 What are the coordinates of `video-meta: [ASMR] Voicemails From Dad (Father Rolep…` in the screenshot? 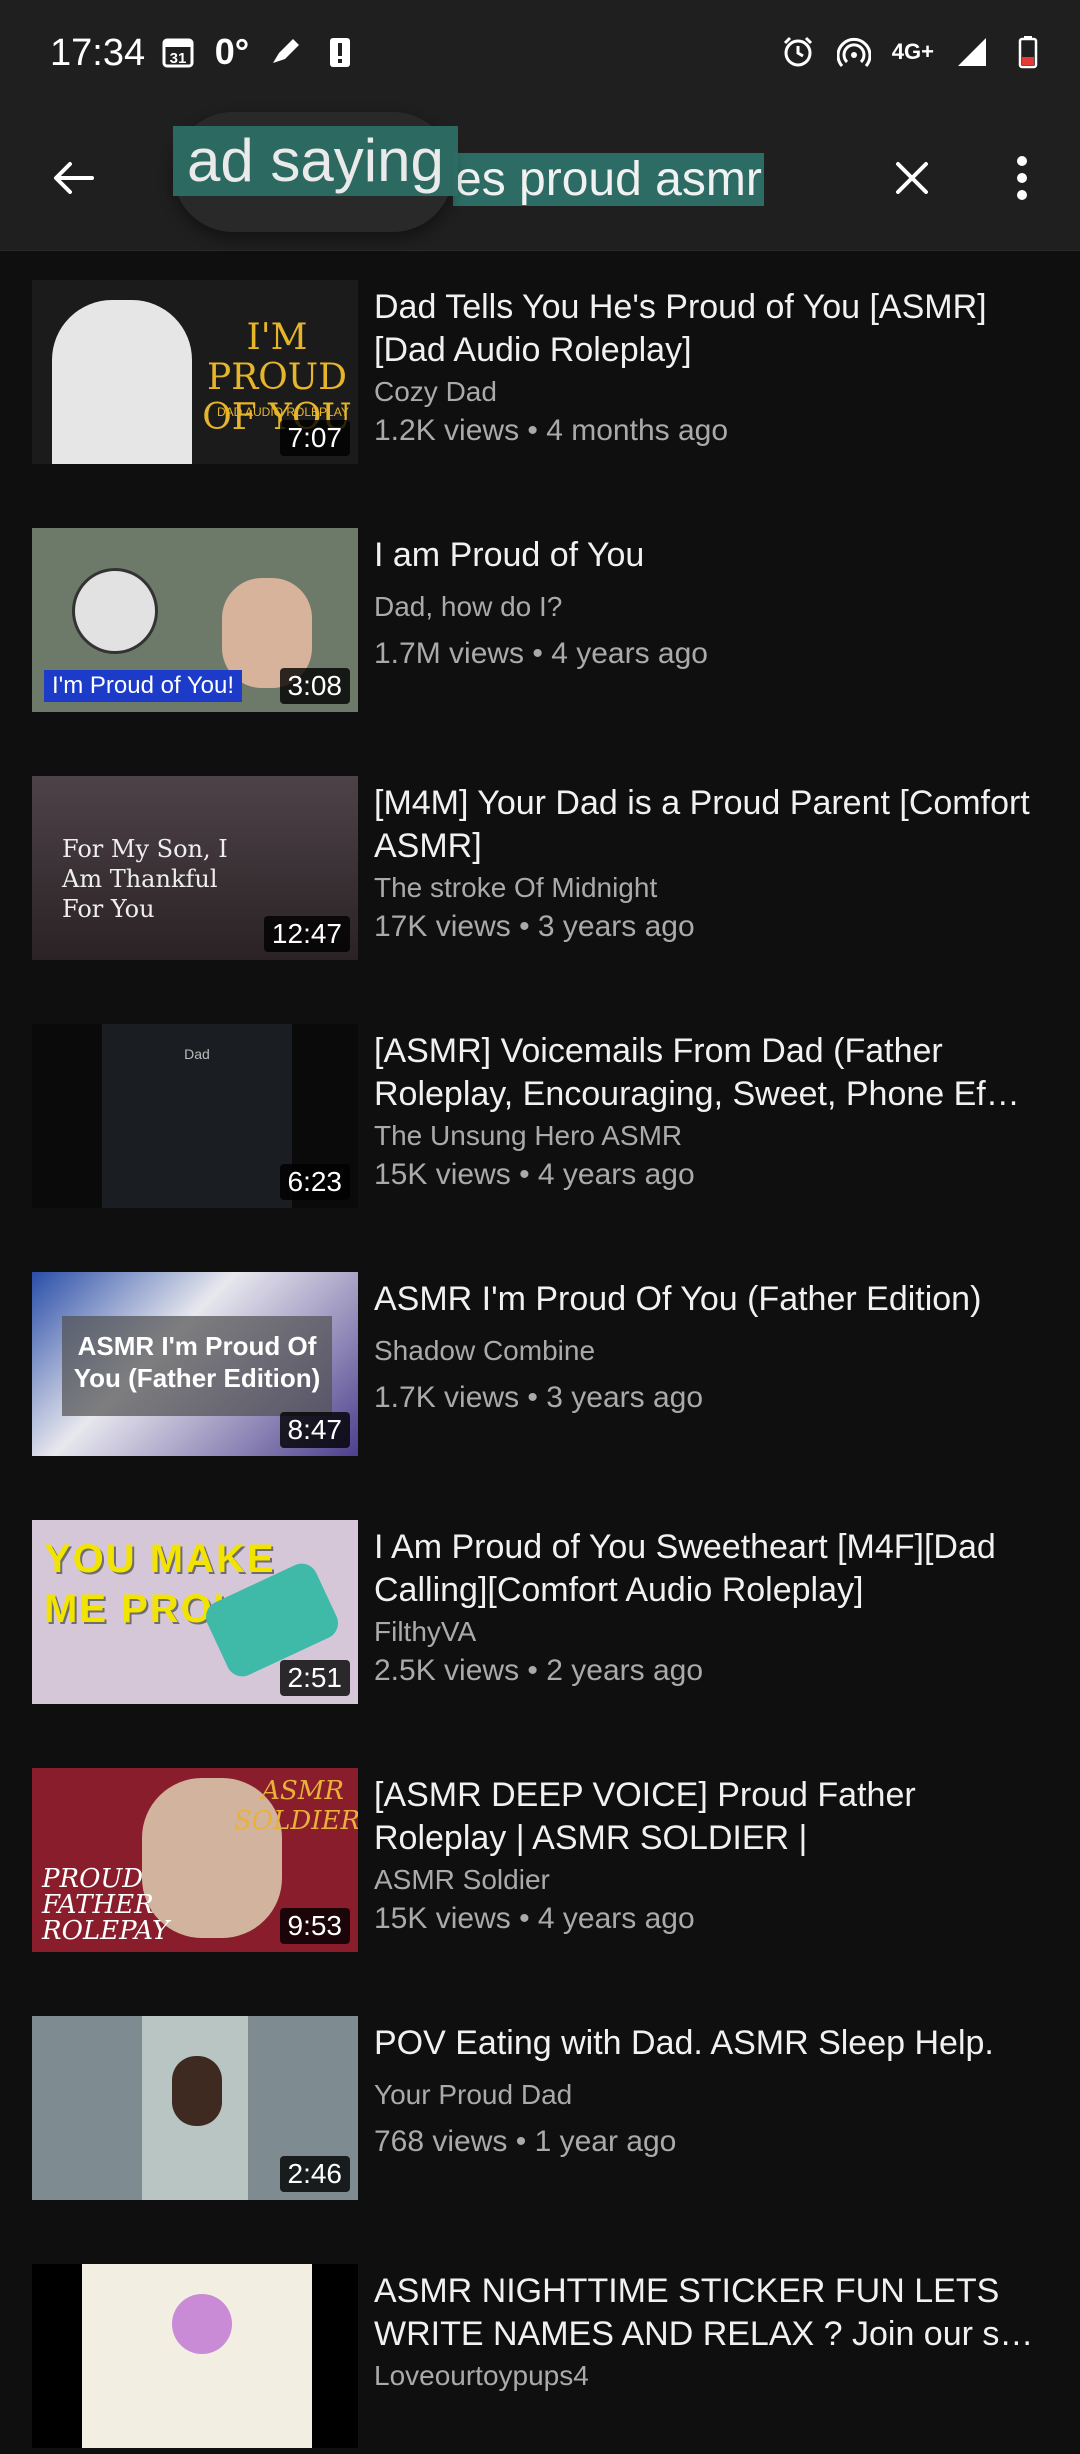 It's located at (714, 1111).